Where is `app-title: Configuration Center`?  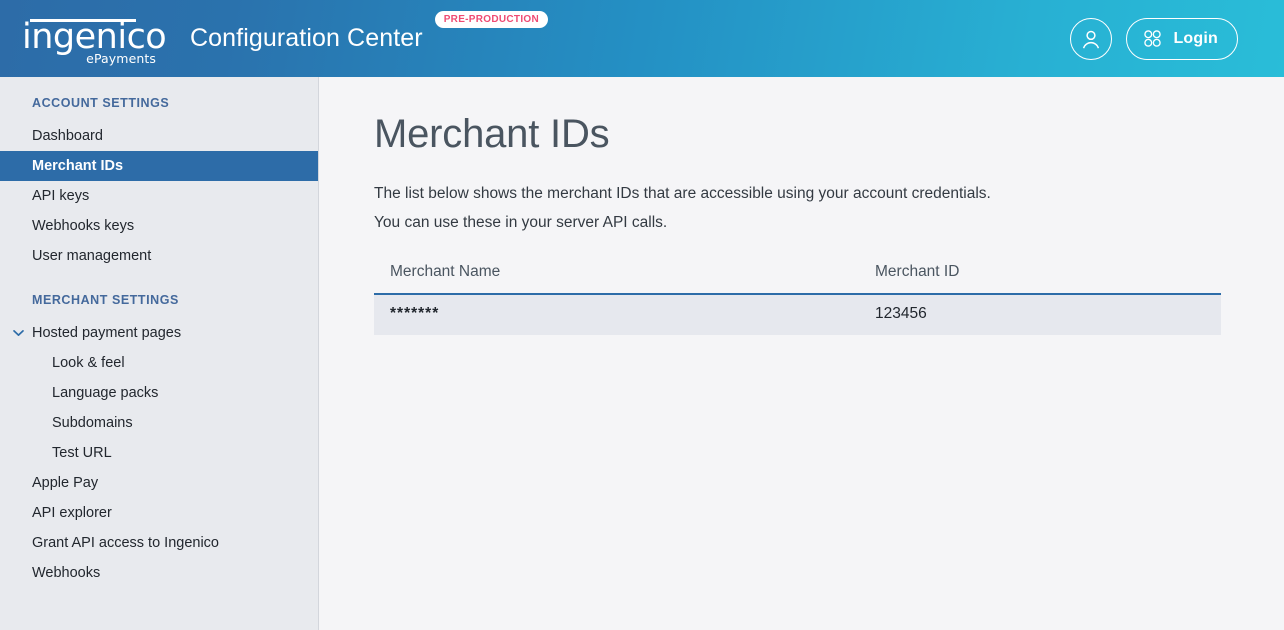
app-title: Configuration Center is located at coordinates (306, 38).